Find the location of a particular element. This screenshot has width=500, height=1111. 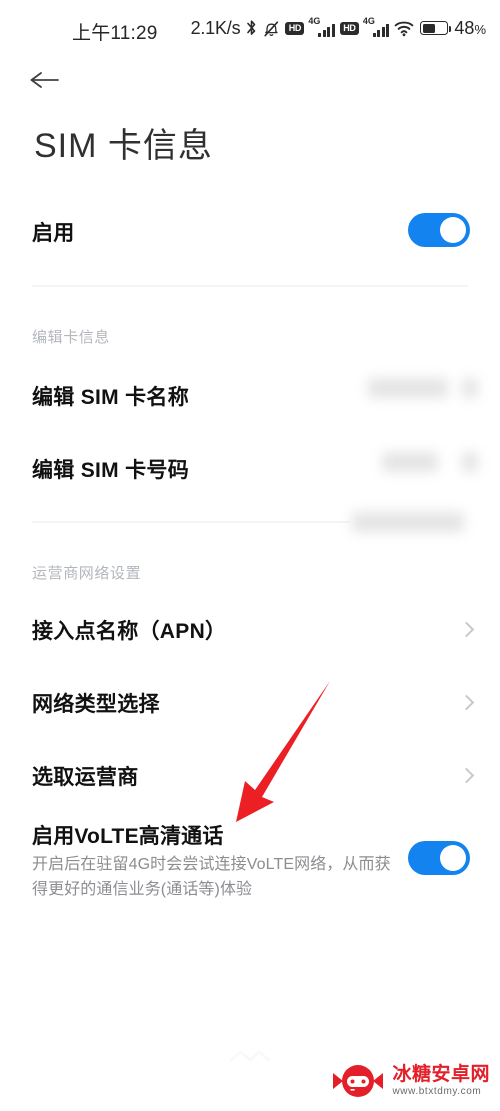

network-speed-text: 2.1K/s is located at coordinates (215, 27).